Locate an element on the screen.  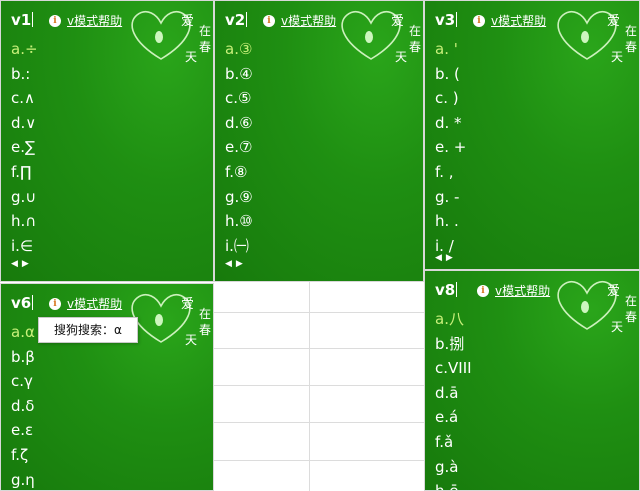
candidate-b: b.: is located at coordinates (24, 74).